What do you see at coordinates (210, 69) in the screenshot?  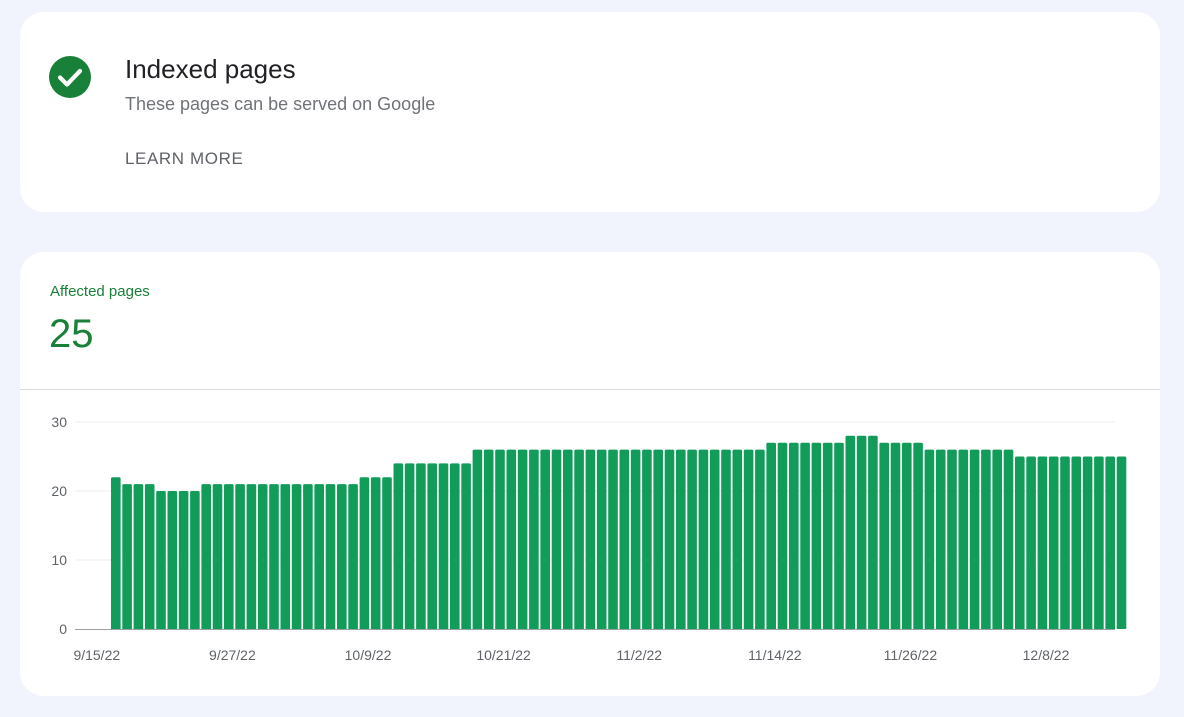 I see `status-title: Indexed pages` at bounding box center [210, 69].